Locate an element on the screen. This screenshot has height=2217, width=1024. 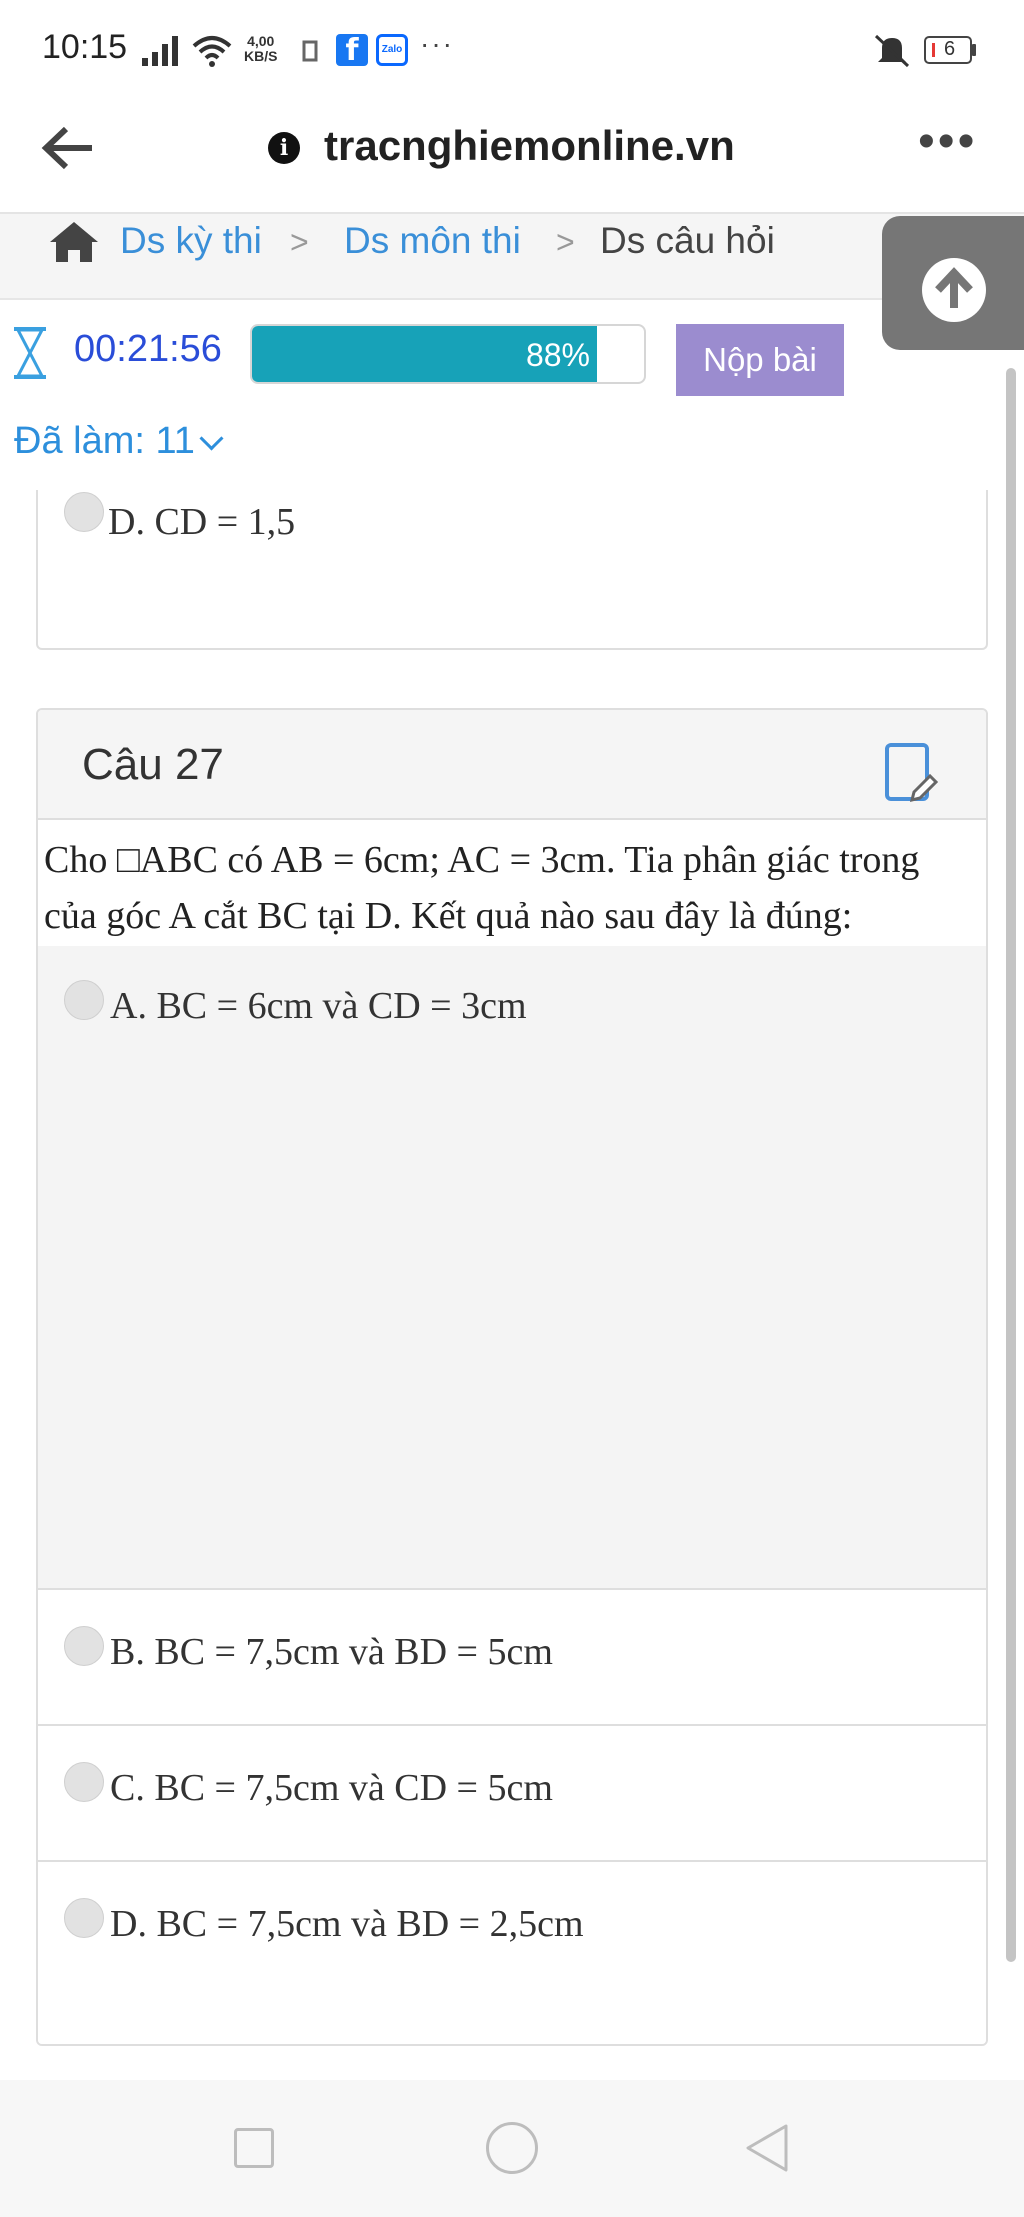
breadcrumb-questions: Ds câu hỏi is located at coordinates (687, 240).